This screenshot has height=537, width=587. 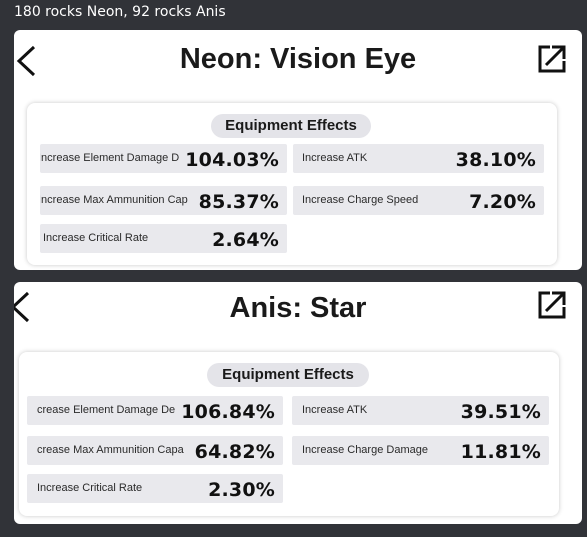 I want to click on effect-label: crease Max Ammunition Capa, so click(x=110, y=450).